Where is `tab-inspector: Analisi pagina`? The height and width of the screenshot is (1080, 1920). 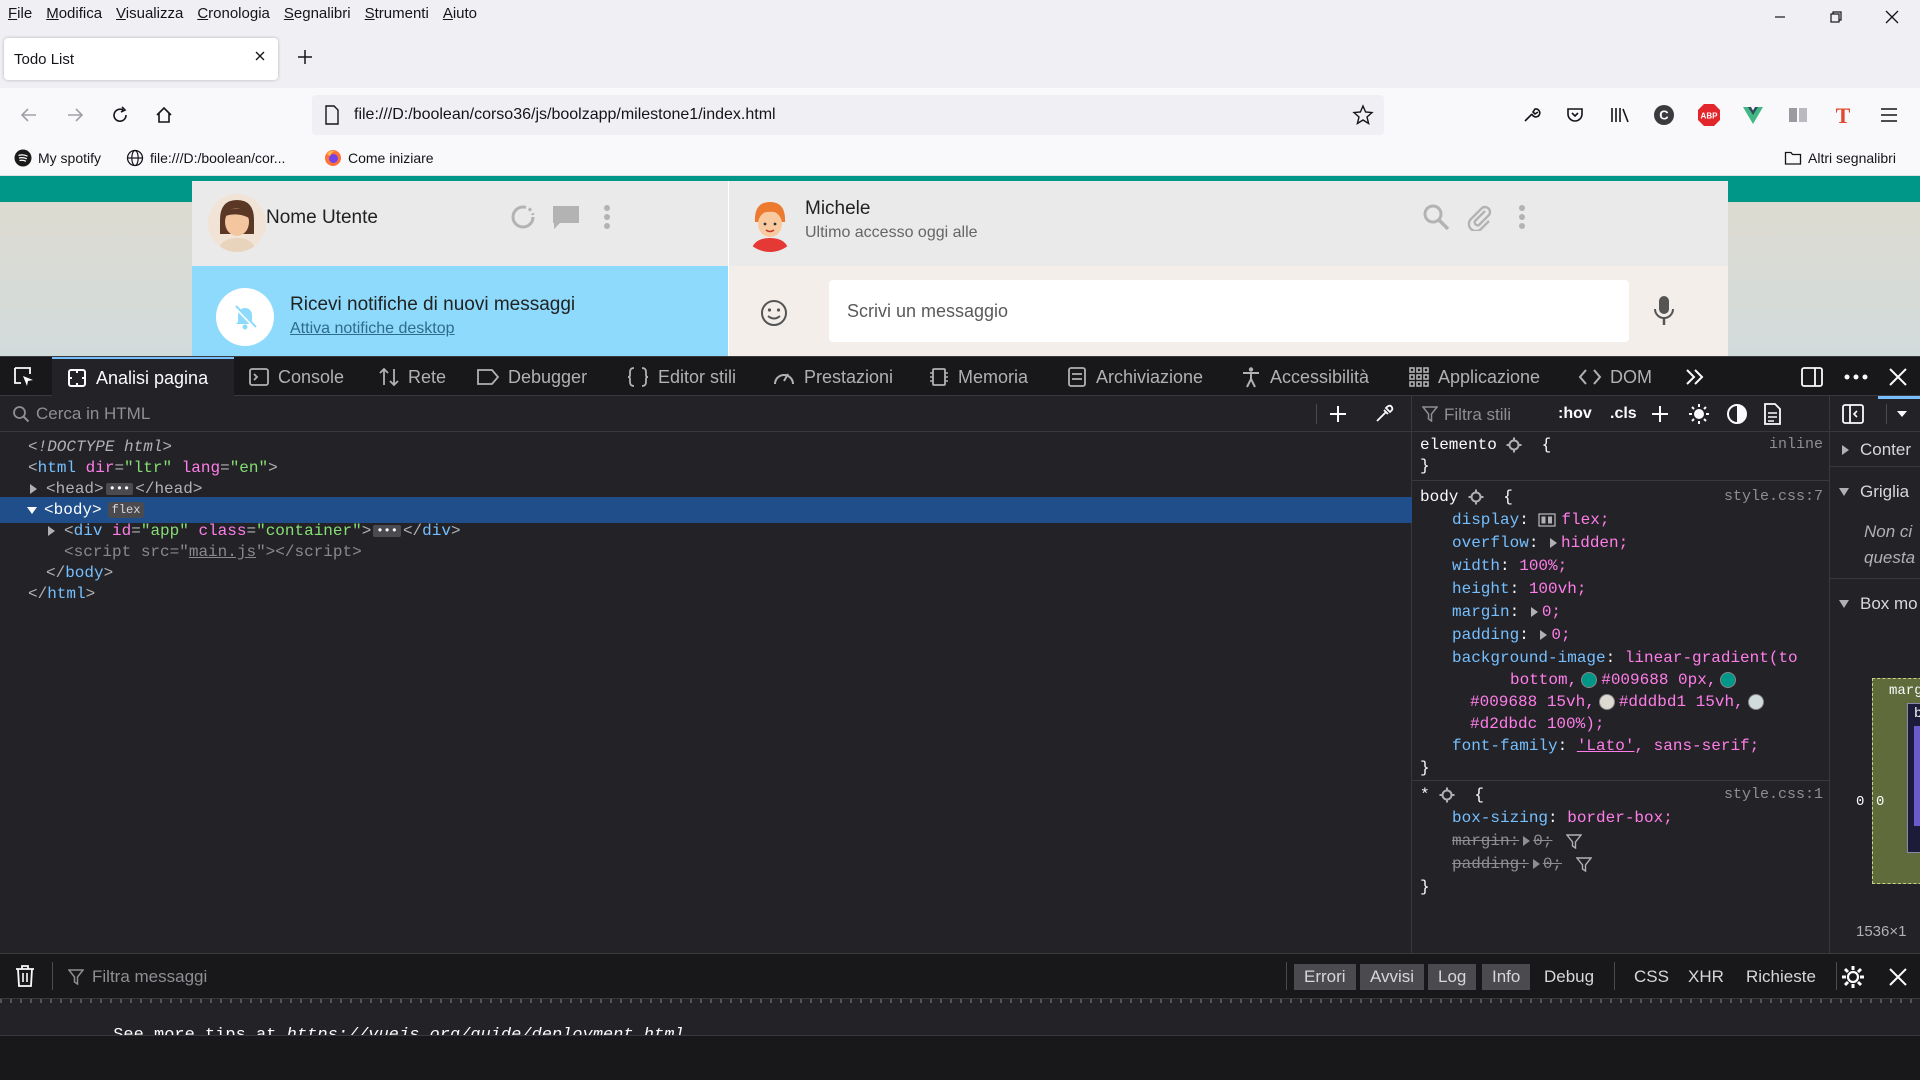
tab-inspector: Analisi pagina is located at coordinates (143, 377).